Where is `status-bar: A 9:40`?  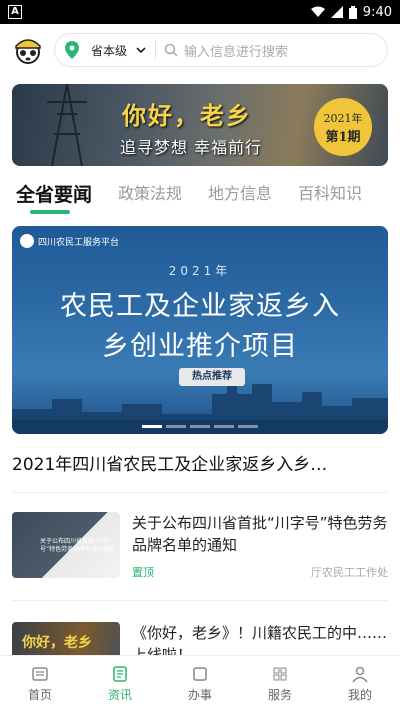 status-bar: A 9:40 is located at coordinates (200, 12).